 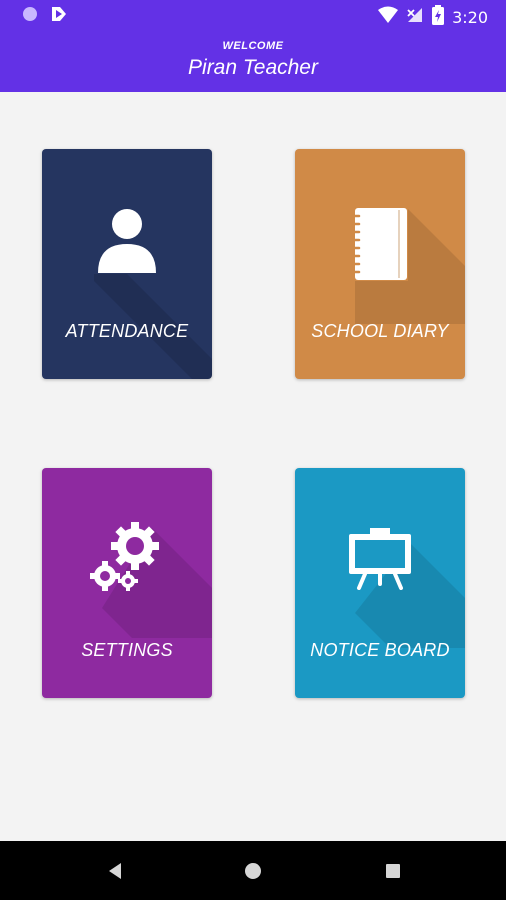 I want to click on battery-icon, so click(x=438, y=17).